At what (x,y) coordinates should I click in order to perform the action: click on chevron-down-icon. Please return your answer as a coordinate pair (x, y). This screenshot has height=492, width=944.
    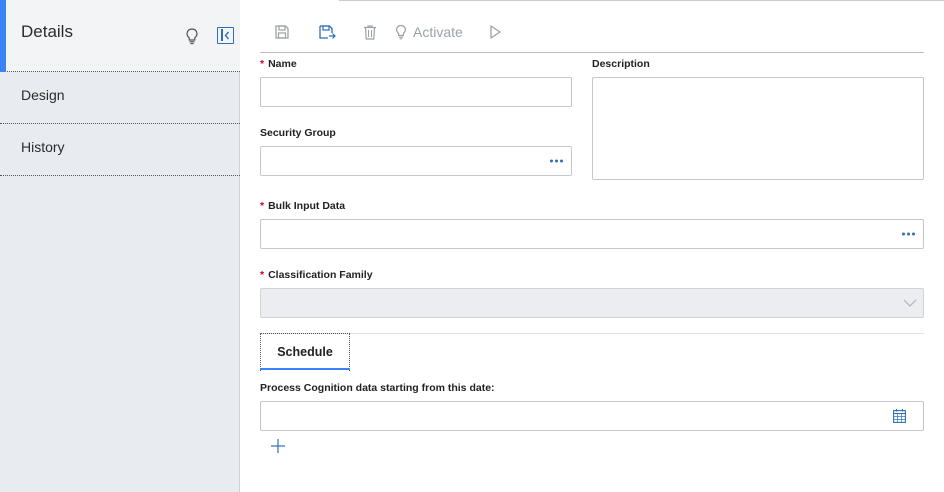
    Looking at the image, I should click on (910, 303).